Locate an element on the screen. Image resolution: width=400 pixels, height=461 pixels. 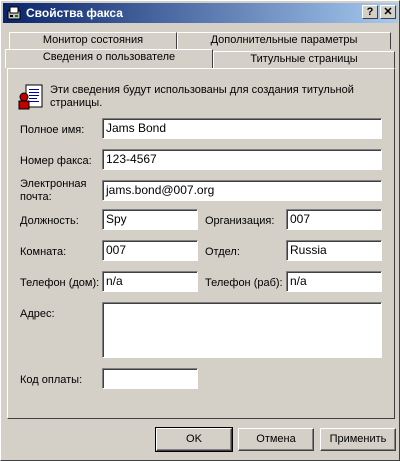
department-label: Отдел: is located at coordinates (222, 252).